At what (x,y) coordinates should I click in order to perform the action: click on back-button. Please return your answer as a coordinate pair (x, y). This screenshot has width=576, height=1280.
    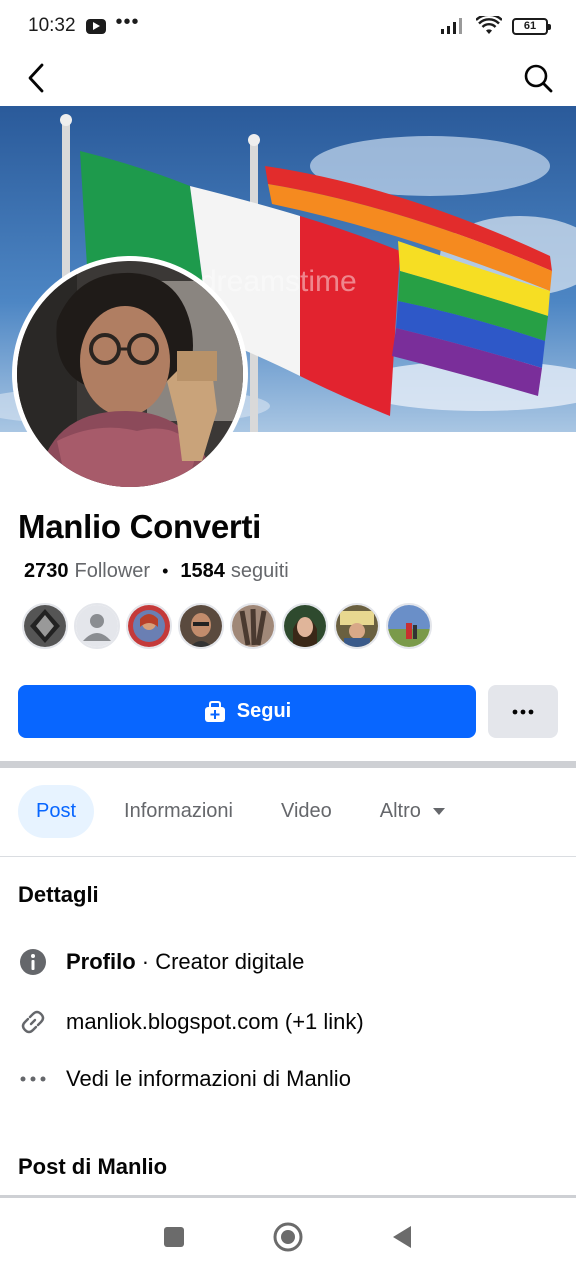
    Looking at the image, I should click on (36, 78).